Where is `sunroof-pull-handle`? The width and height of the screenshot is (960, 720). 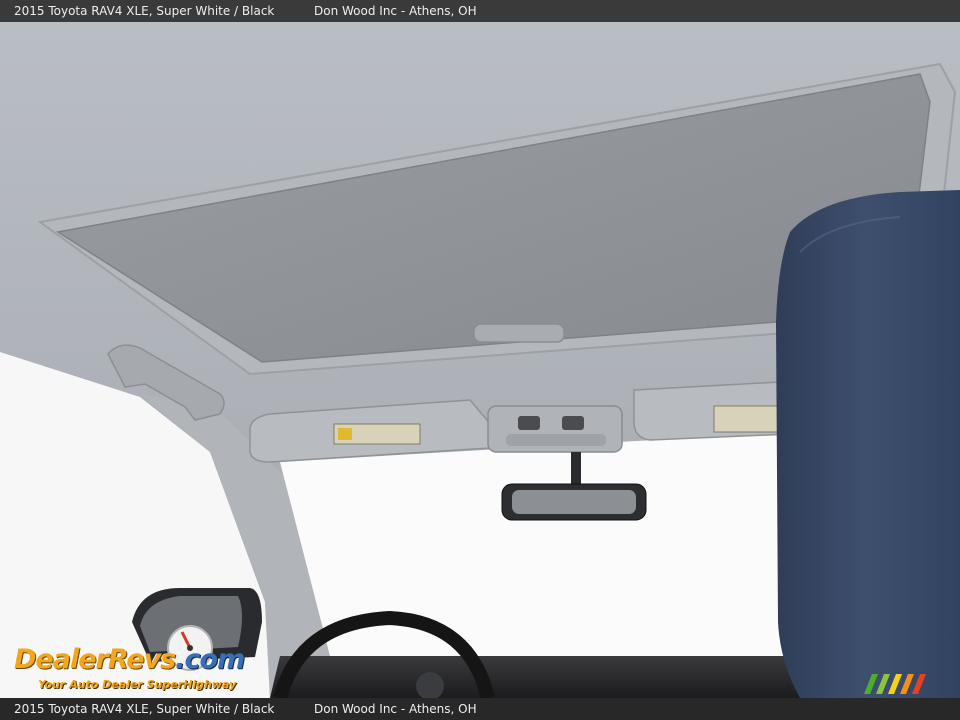
sunroof-pull-handle is located at coordinates (519, 333).